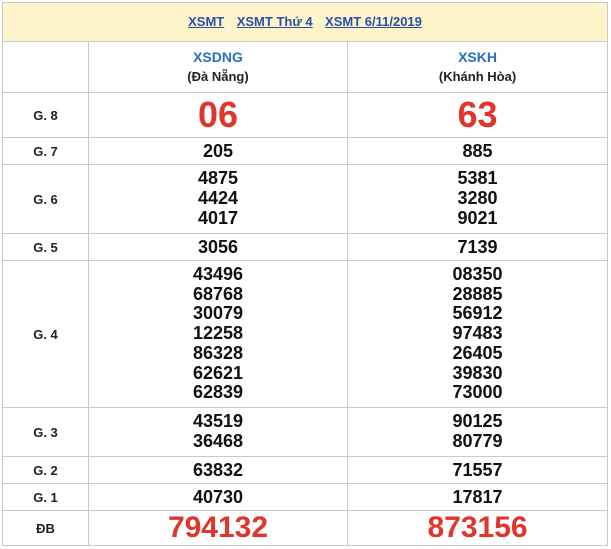 The height and width of the screenshot is (549, 611). I want to click on prize-number: 43519, so click(218, 421).